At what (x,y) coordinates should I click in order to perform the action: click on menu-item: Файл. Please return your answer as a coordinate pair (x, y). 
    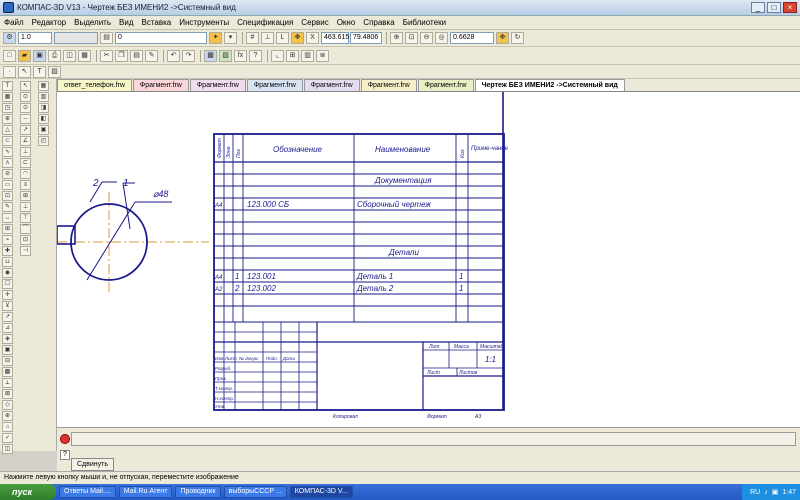
    Looking at the image, I should click on (14, 22).